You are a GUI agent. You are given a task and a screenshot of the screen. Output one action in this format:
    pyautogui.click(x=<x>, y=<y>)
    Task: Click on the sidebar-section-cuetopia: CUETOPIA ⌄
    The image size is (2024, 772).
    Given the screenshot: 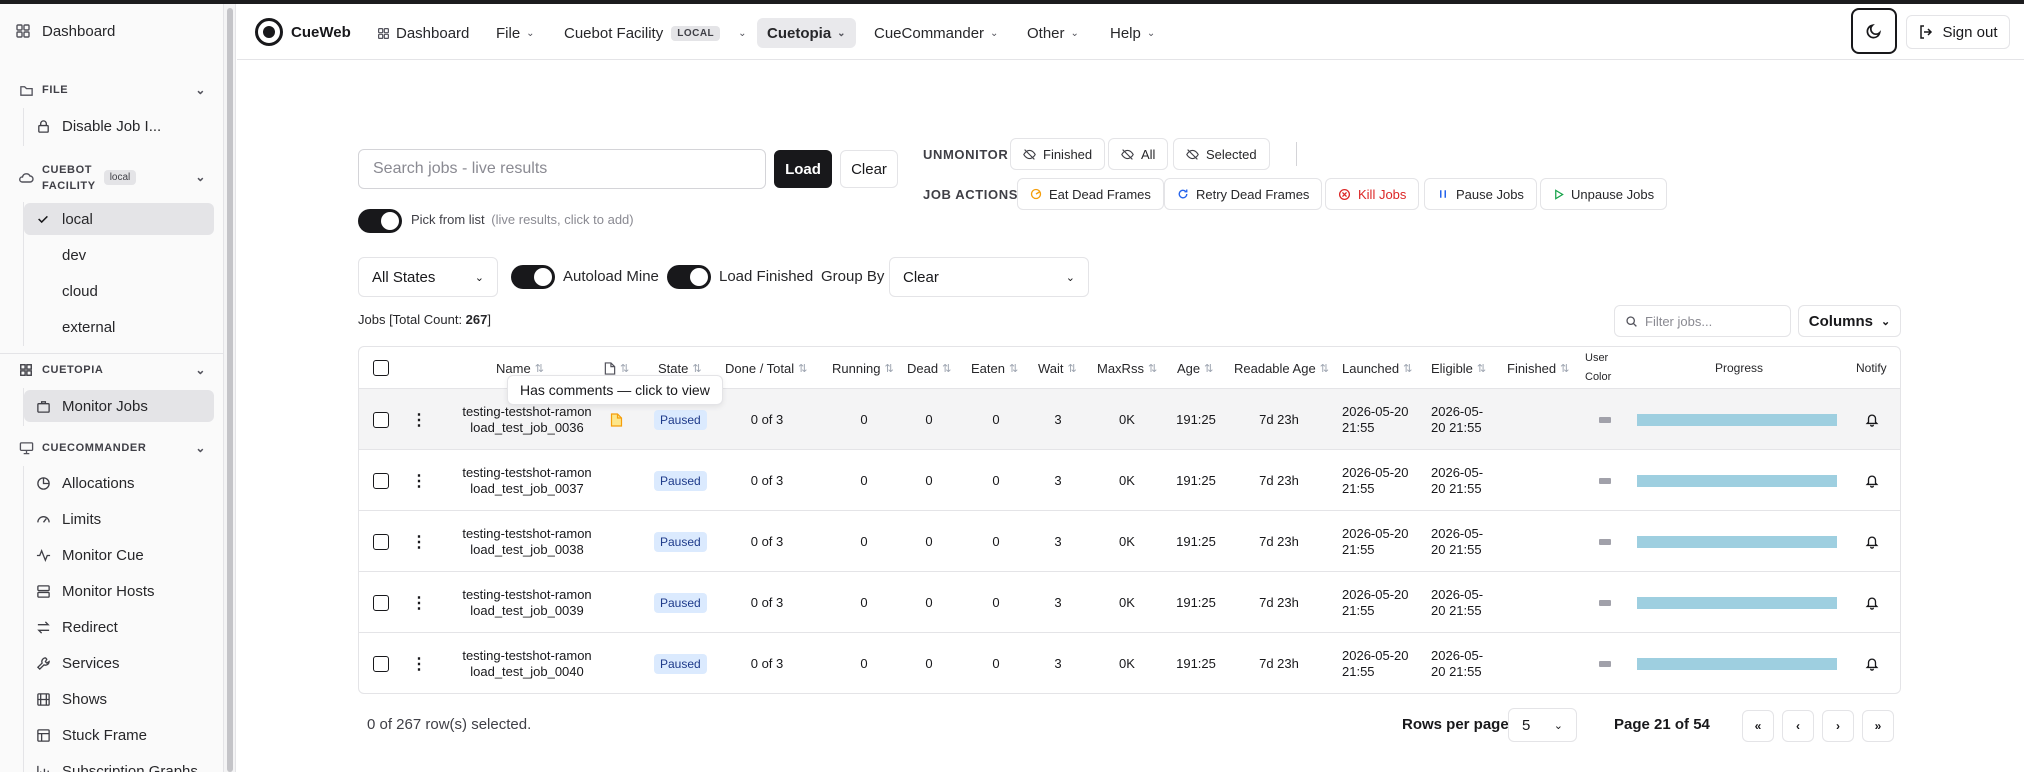 What is the action you would take?
    pyautogui.click(x=112, y=370)
    